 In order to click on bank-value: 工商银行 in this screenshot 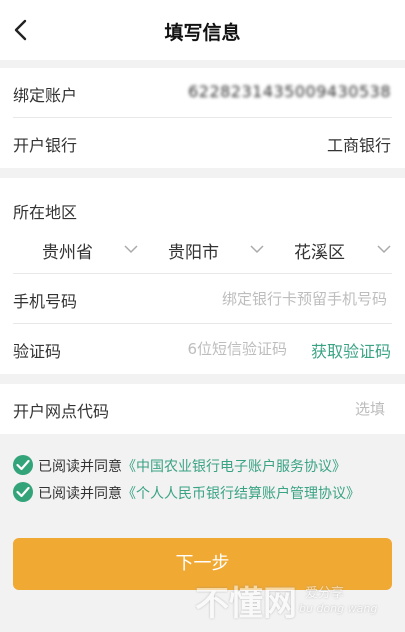, I will do `click(358, 145)`.